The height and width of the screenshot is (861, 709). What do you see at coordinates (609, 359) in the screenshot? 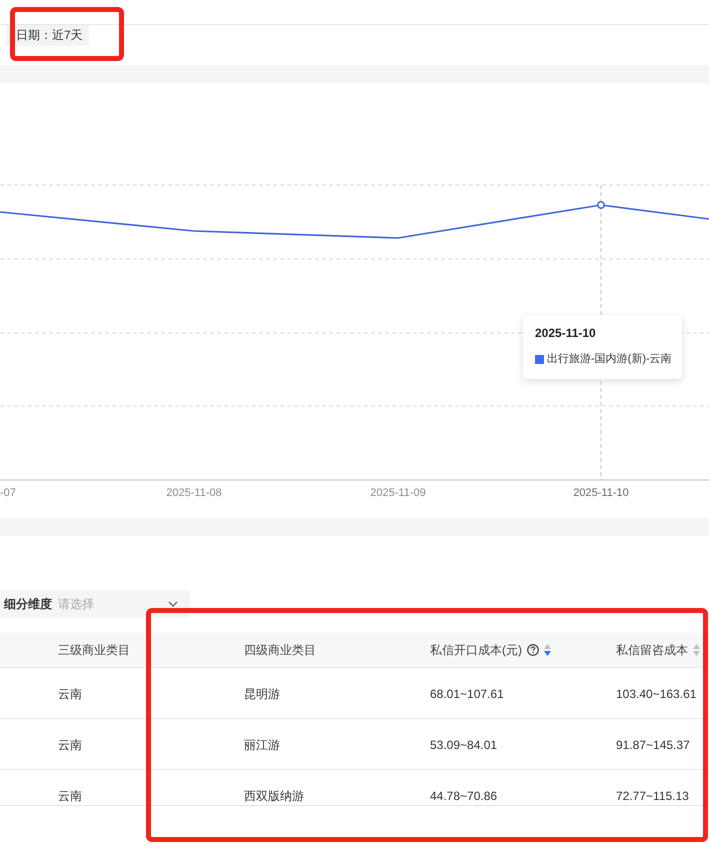
I see `series-name: 出行旅游-国内游(新)-云南` at bounding box center [609, 359].